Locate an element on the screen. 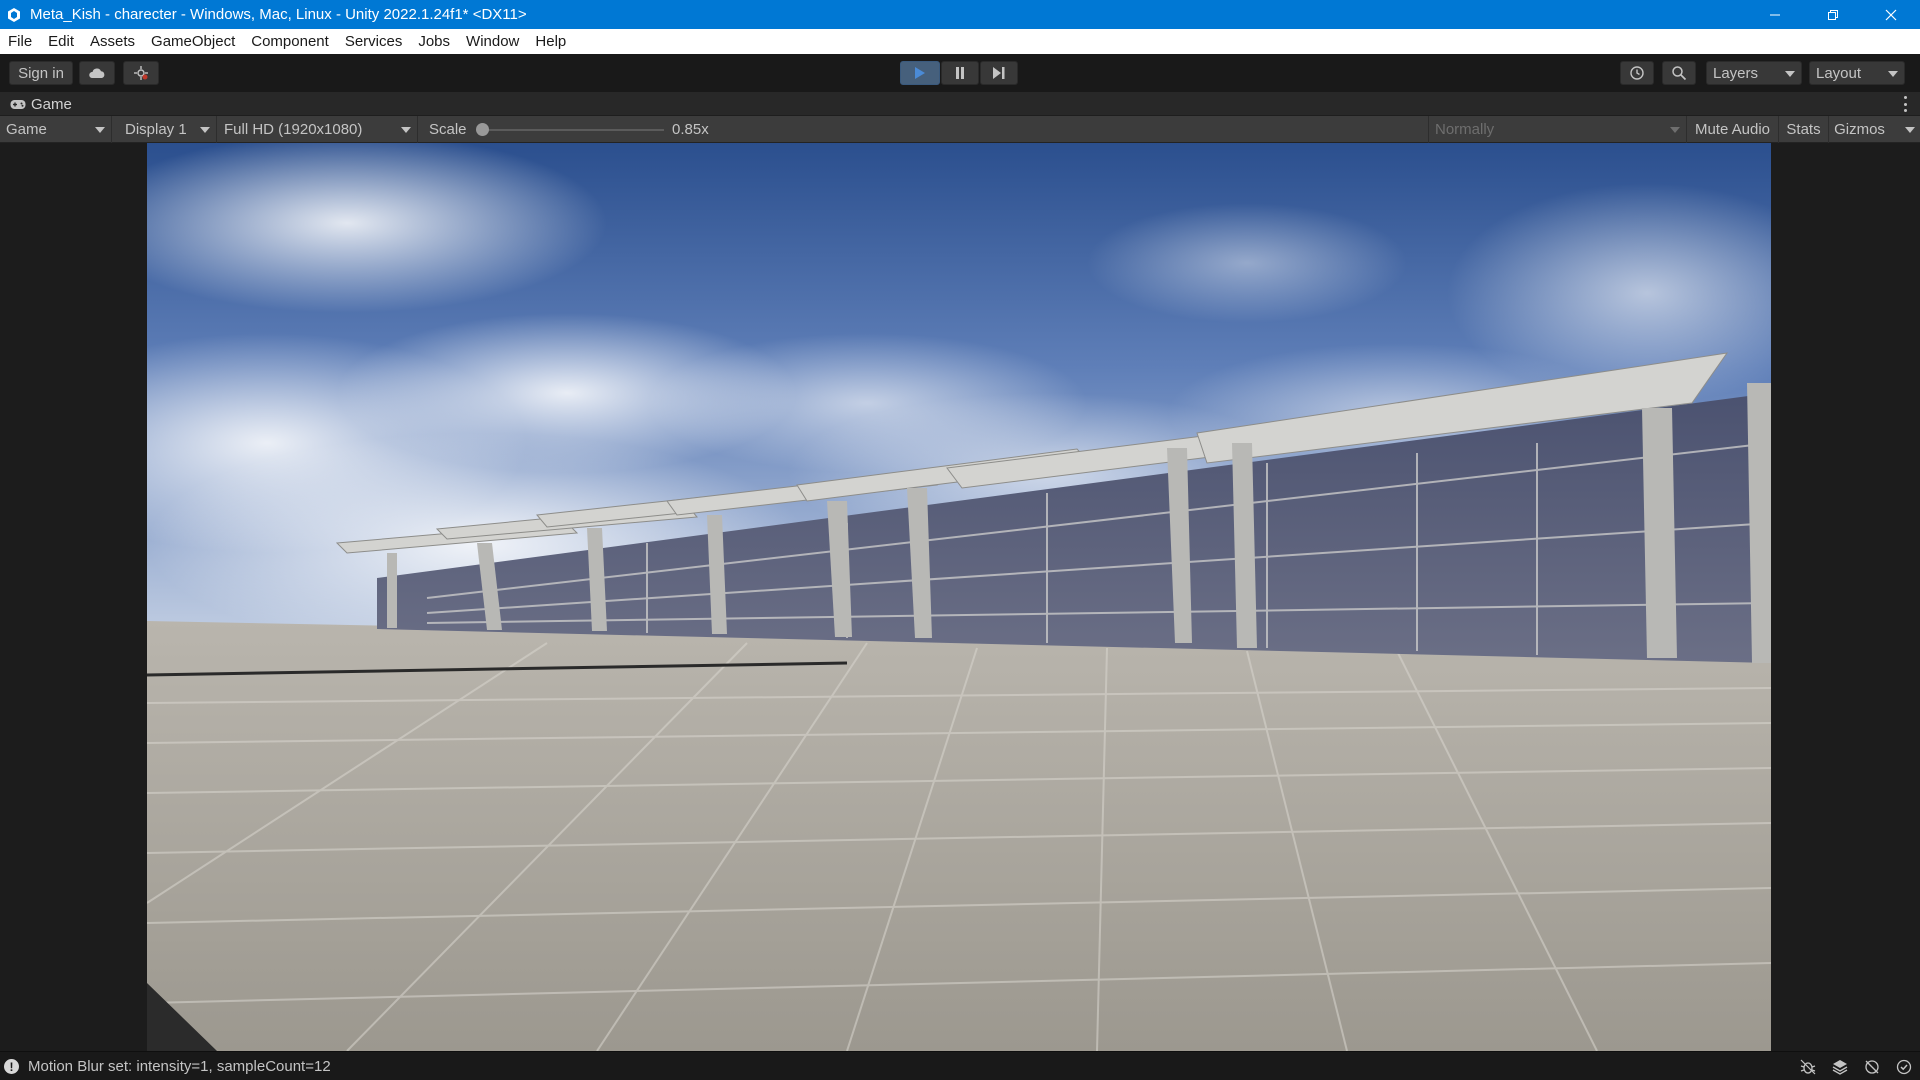  menu-component: Component is located at coordinates (290, 41).